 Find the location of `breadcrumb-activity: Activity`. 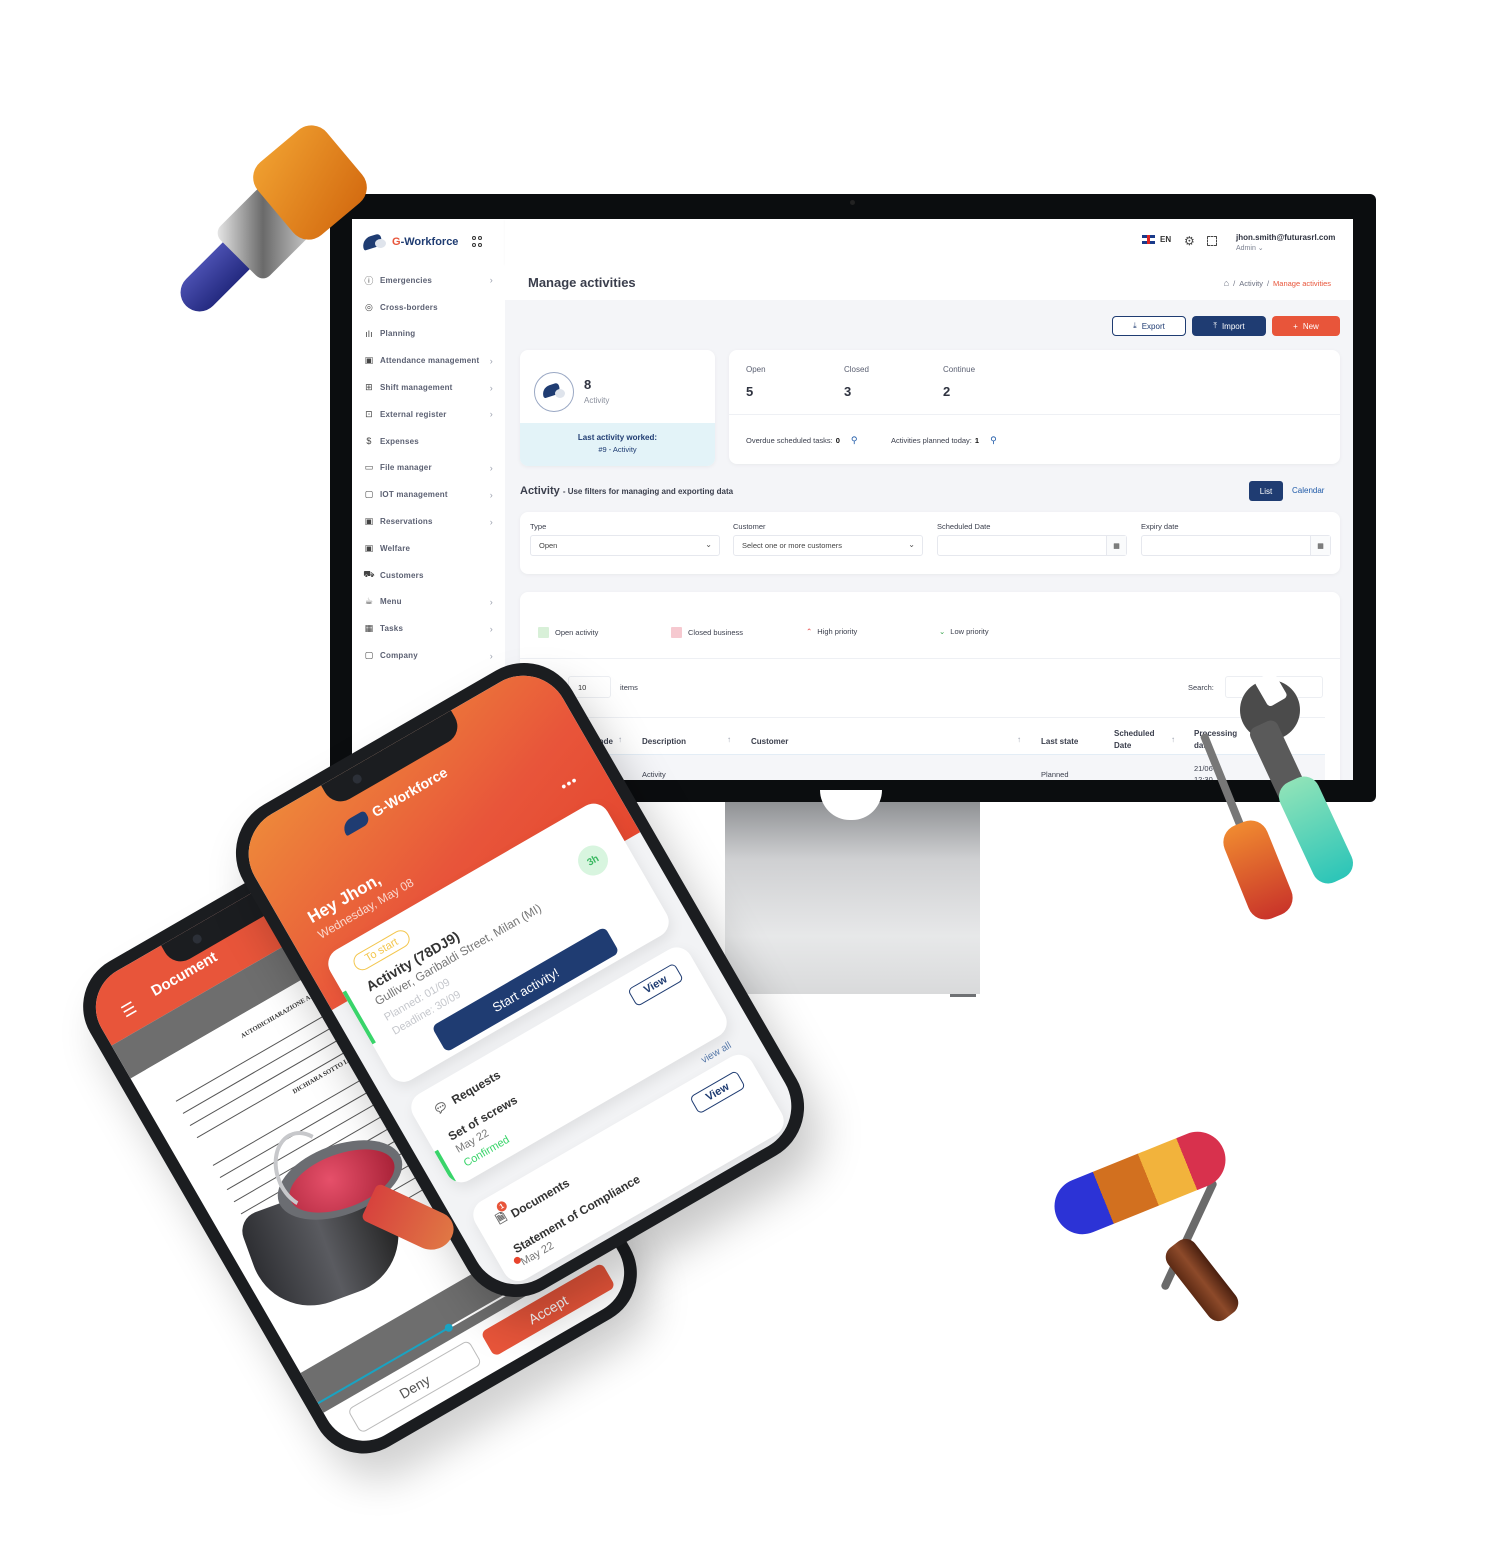

breadcrumb-activity: Activity is located at coordinates (1251, 283).